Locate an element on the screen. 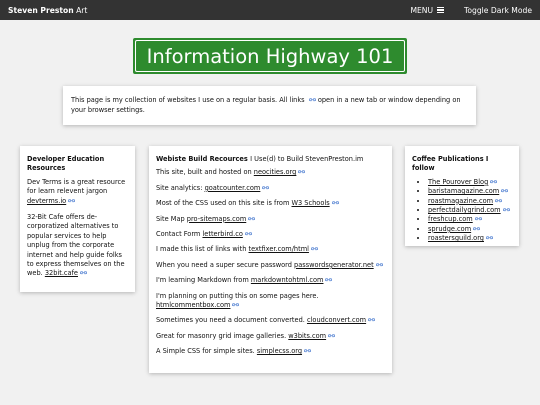  build-resource-link: neocities.org is located at coordinates (275, 172).